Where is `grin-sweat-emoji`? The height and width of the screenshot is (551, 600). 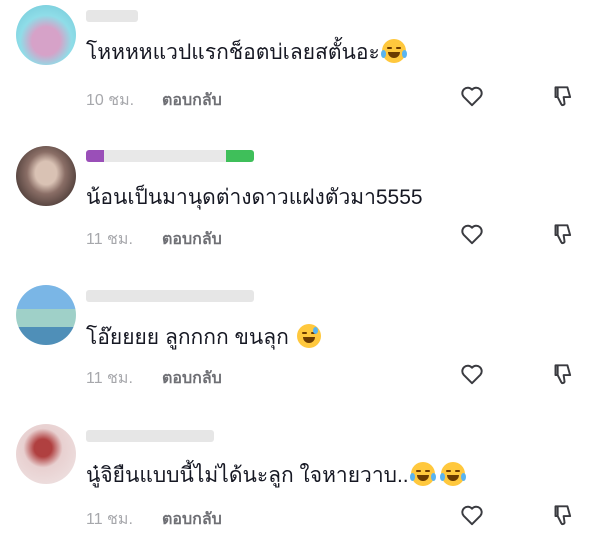 grin-sweat-emoji is located at coordinates (308, 336).